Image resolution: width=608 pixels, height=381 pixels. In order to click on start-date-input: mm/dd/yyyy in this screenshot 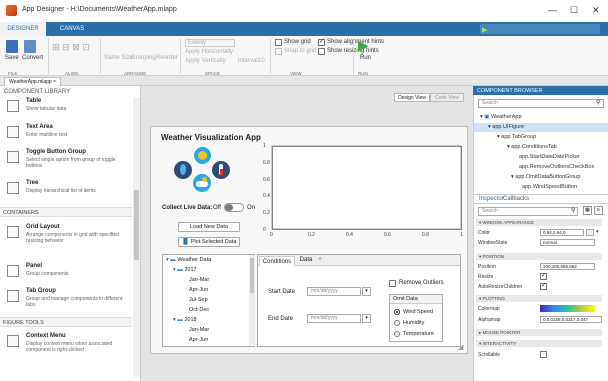, I will do `click(334, 291)`.